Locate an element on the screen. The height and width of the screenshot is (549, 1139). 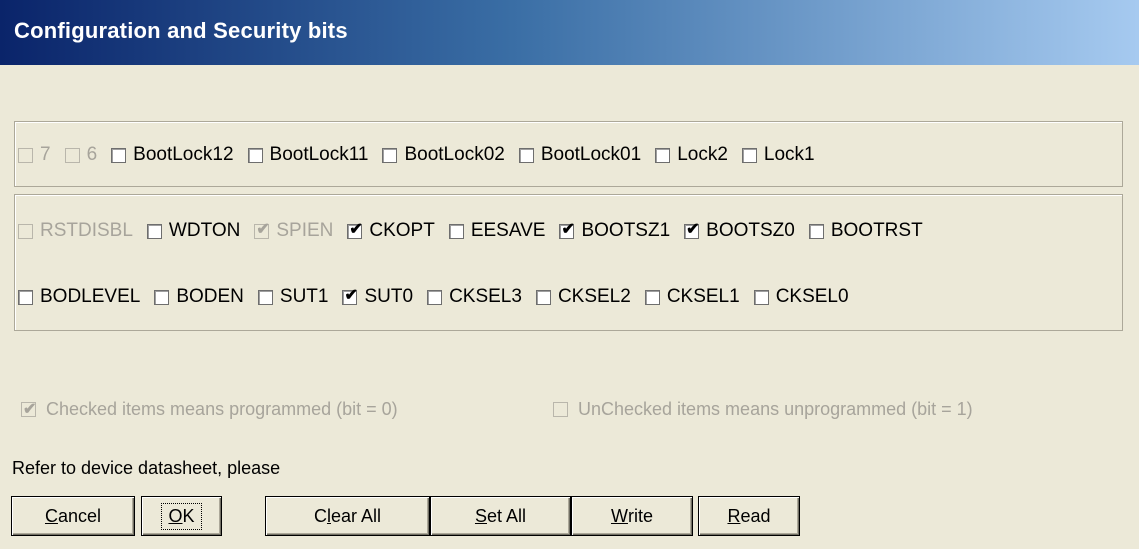
checkbox-label: BootLock01 is located at coordinates (591, 154).